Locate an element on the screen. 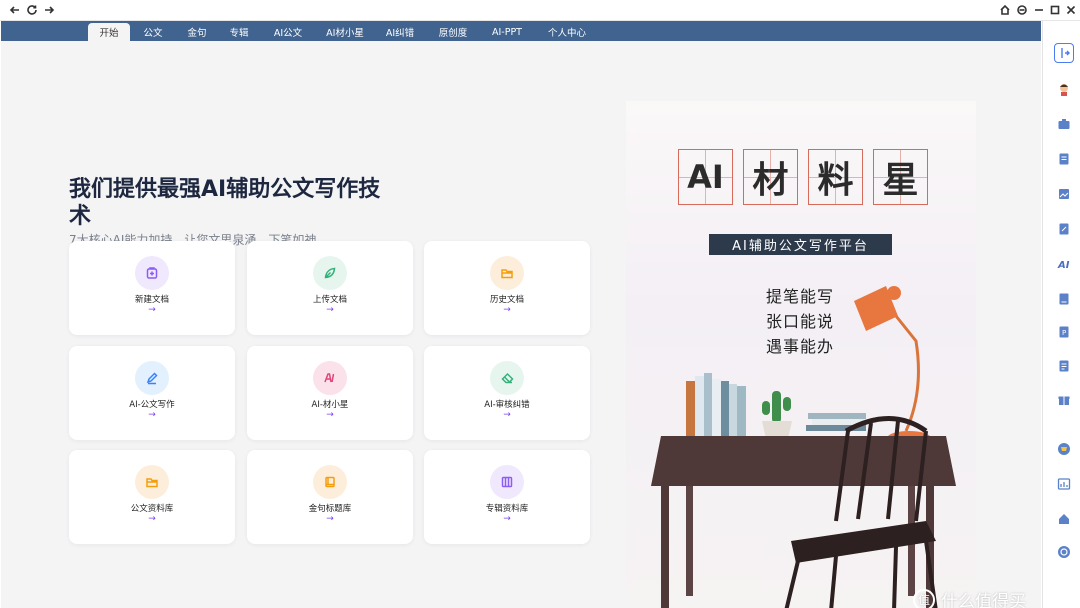 The width and height of the screenshot is (1080, 608). card-label: 公文资料库 is located at coordinates (152, 509).